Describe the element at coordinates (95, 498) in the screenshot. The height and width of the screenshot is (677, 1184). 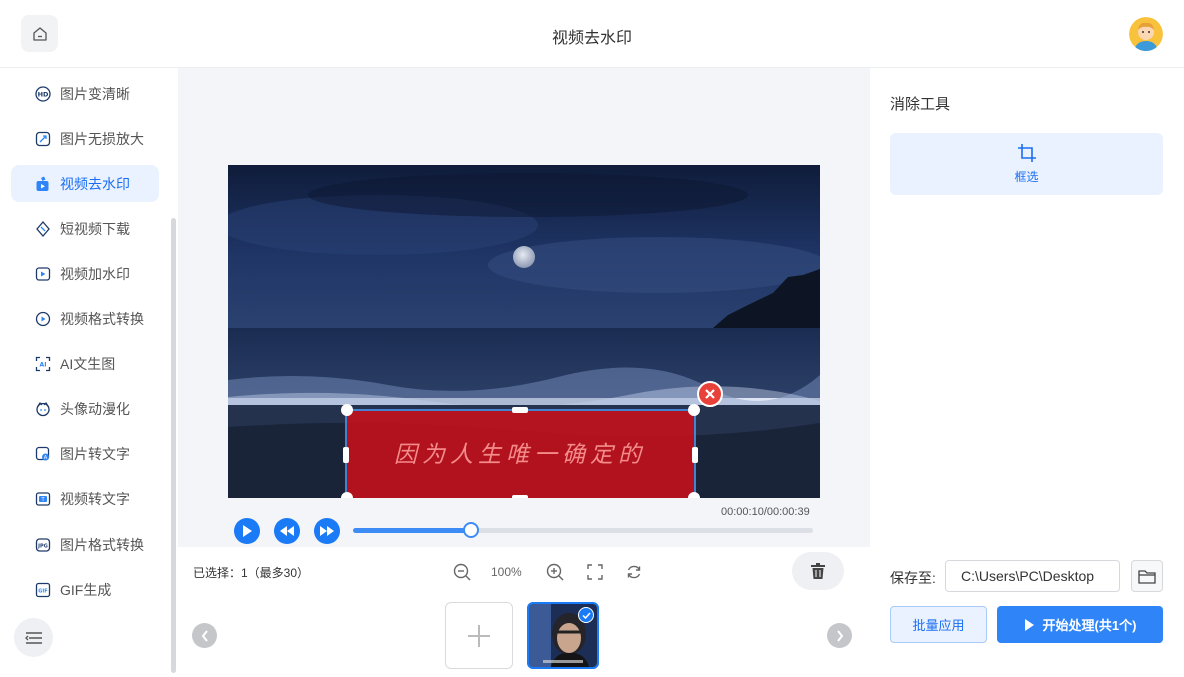
I see `sidebar-item-label: 视频转文字` at that location.